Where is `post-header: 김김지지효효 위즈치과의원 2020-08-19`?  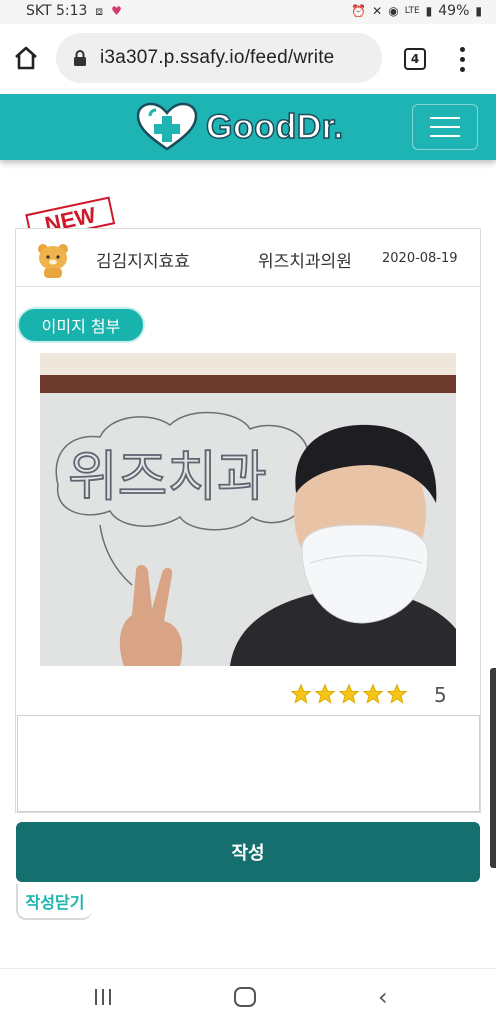
post-header: 김김지지효효 위즈치과의원 2020-08-19 is located at coordinates (248, 258).